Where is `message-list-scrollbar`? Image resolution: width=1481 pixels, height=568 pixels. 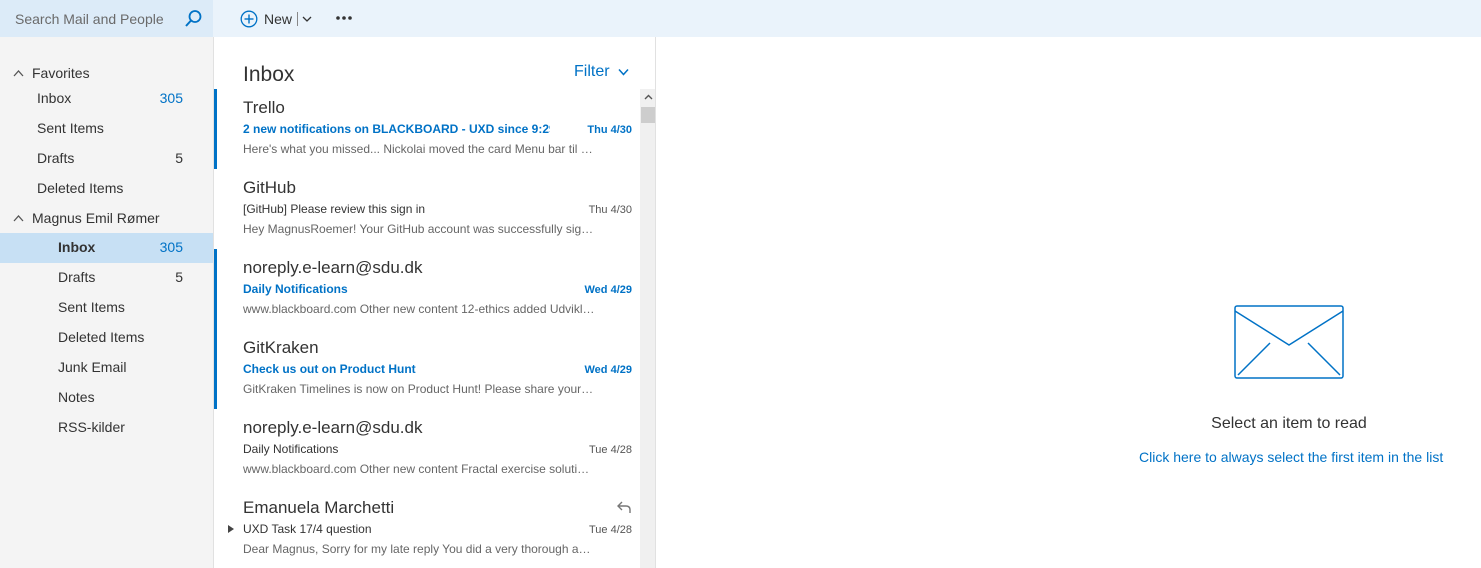 message-list-scrollbar is located at coordinates (647, 328).